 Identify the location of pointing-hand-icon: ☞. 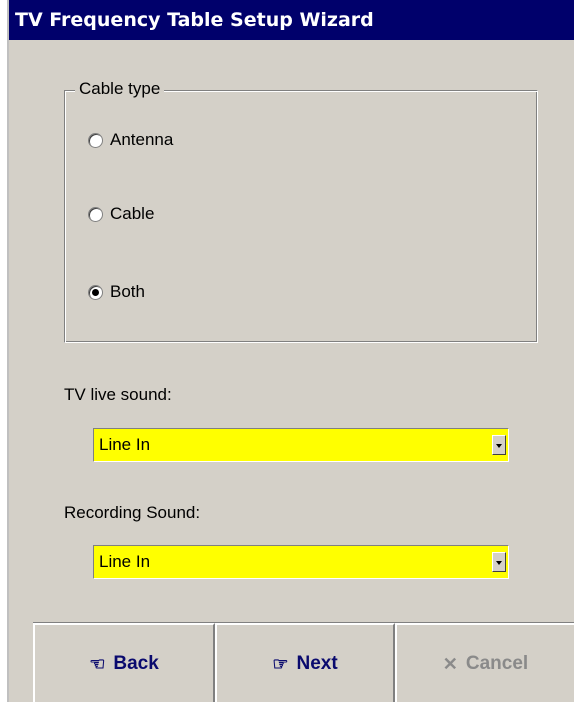
(280, 664).